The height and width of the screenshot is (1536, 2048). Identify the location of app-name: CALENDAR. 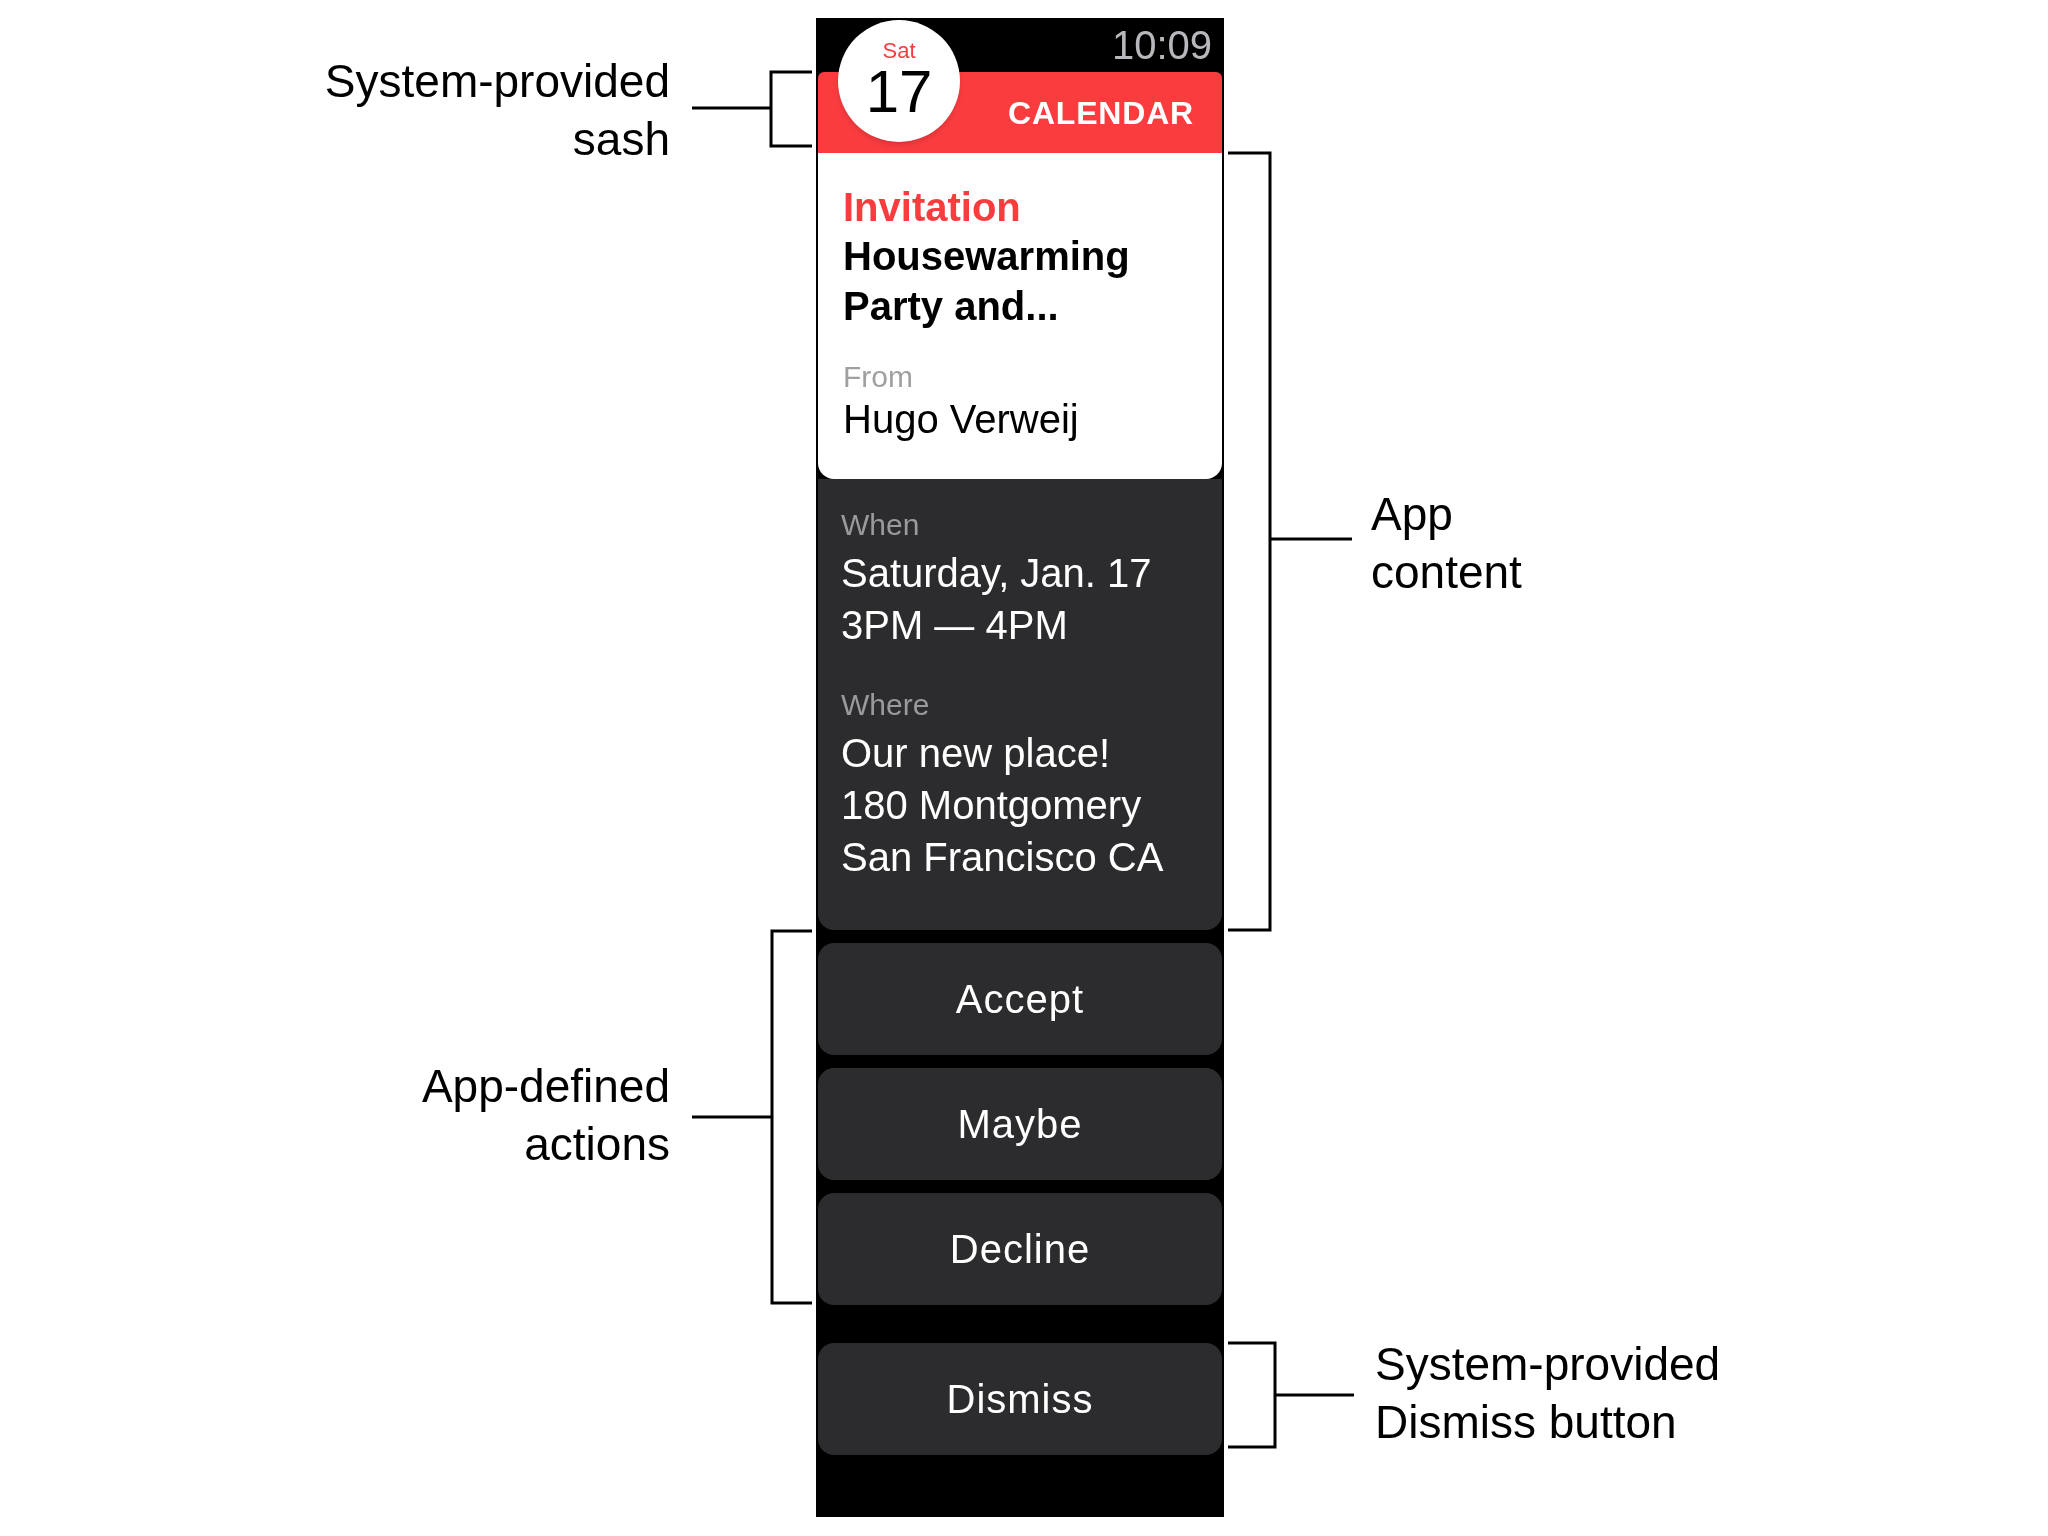
(1101, 113).